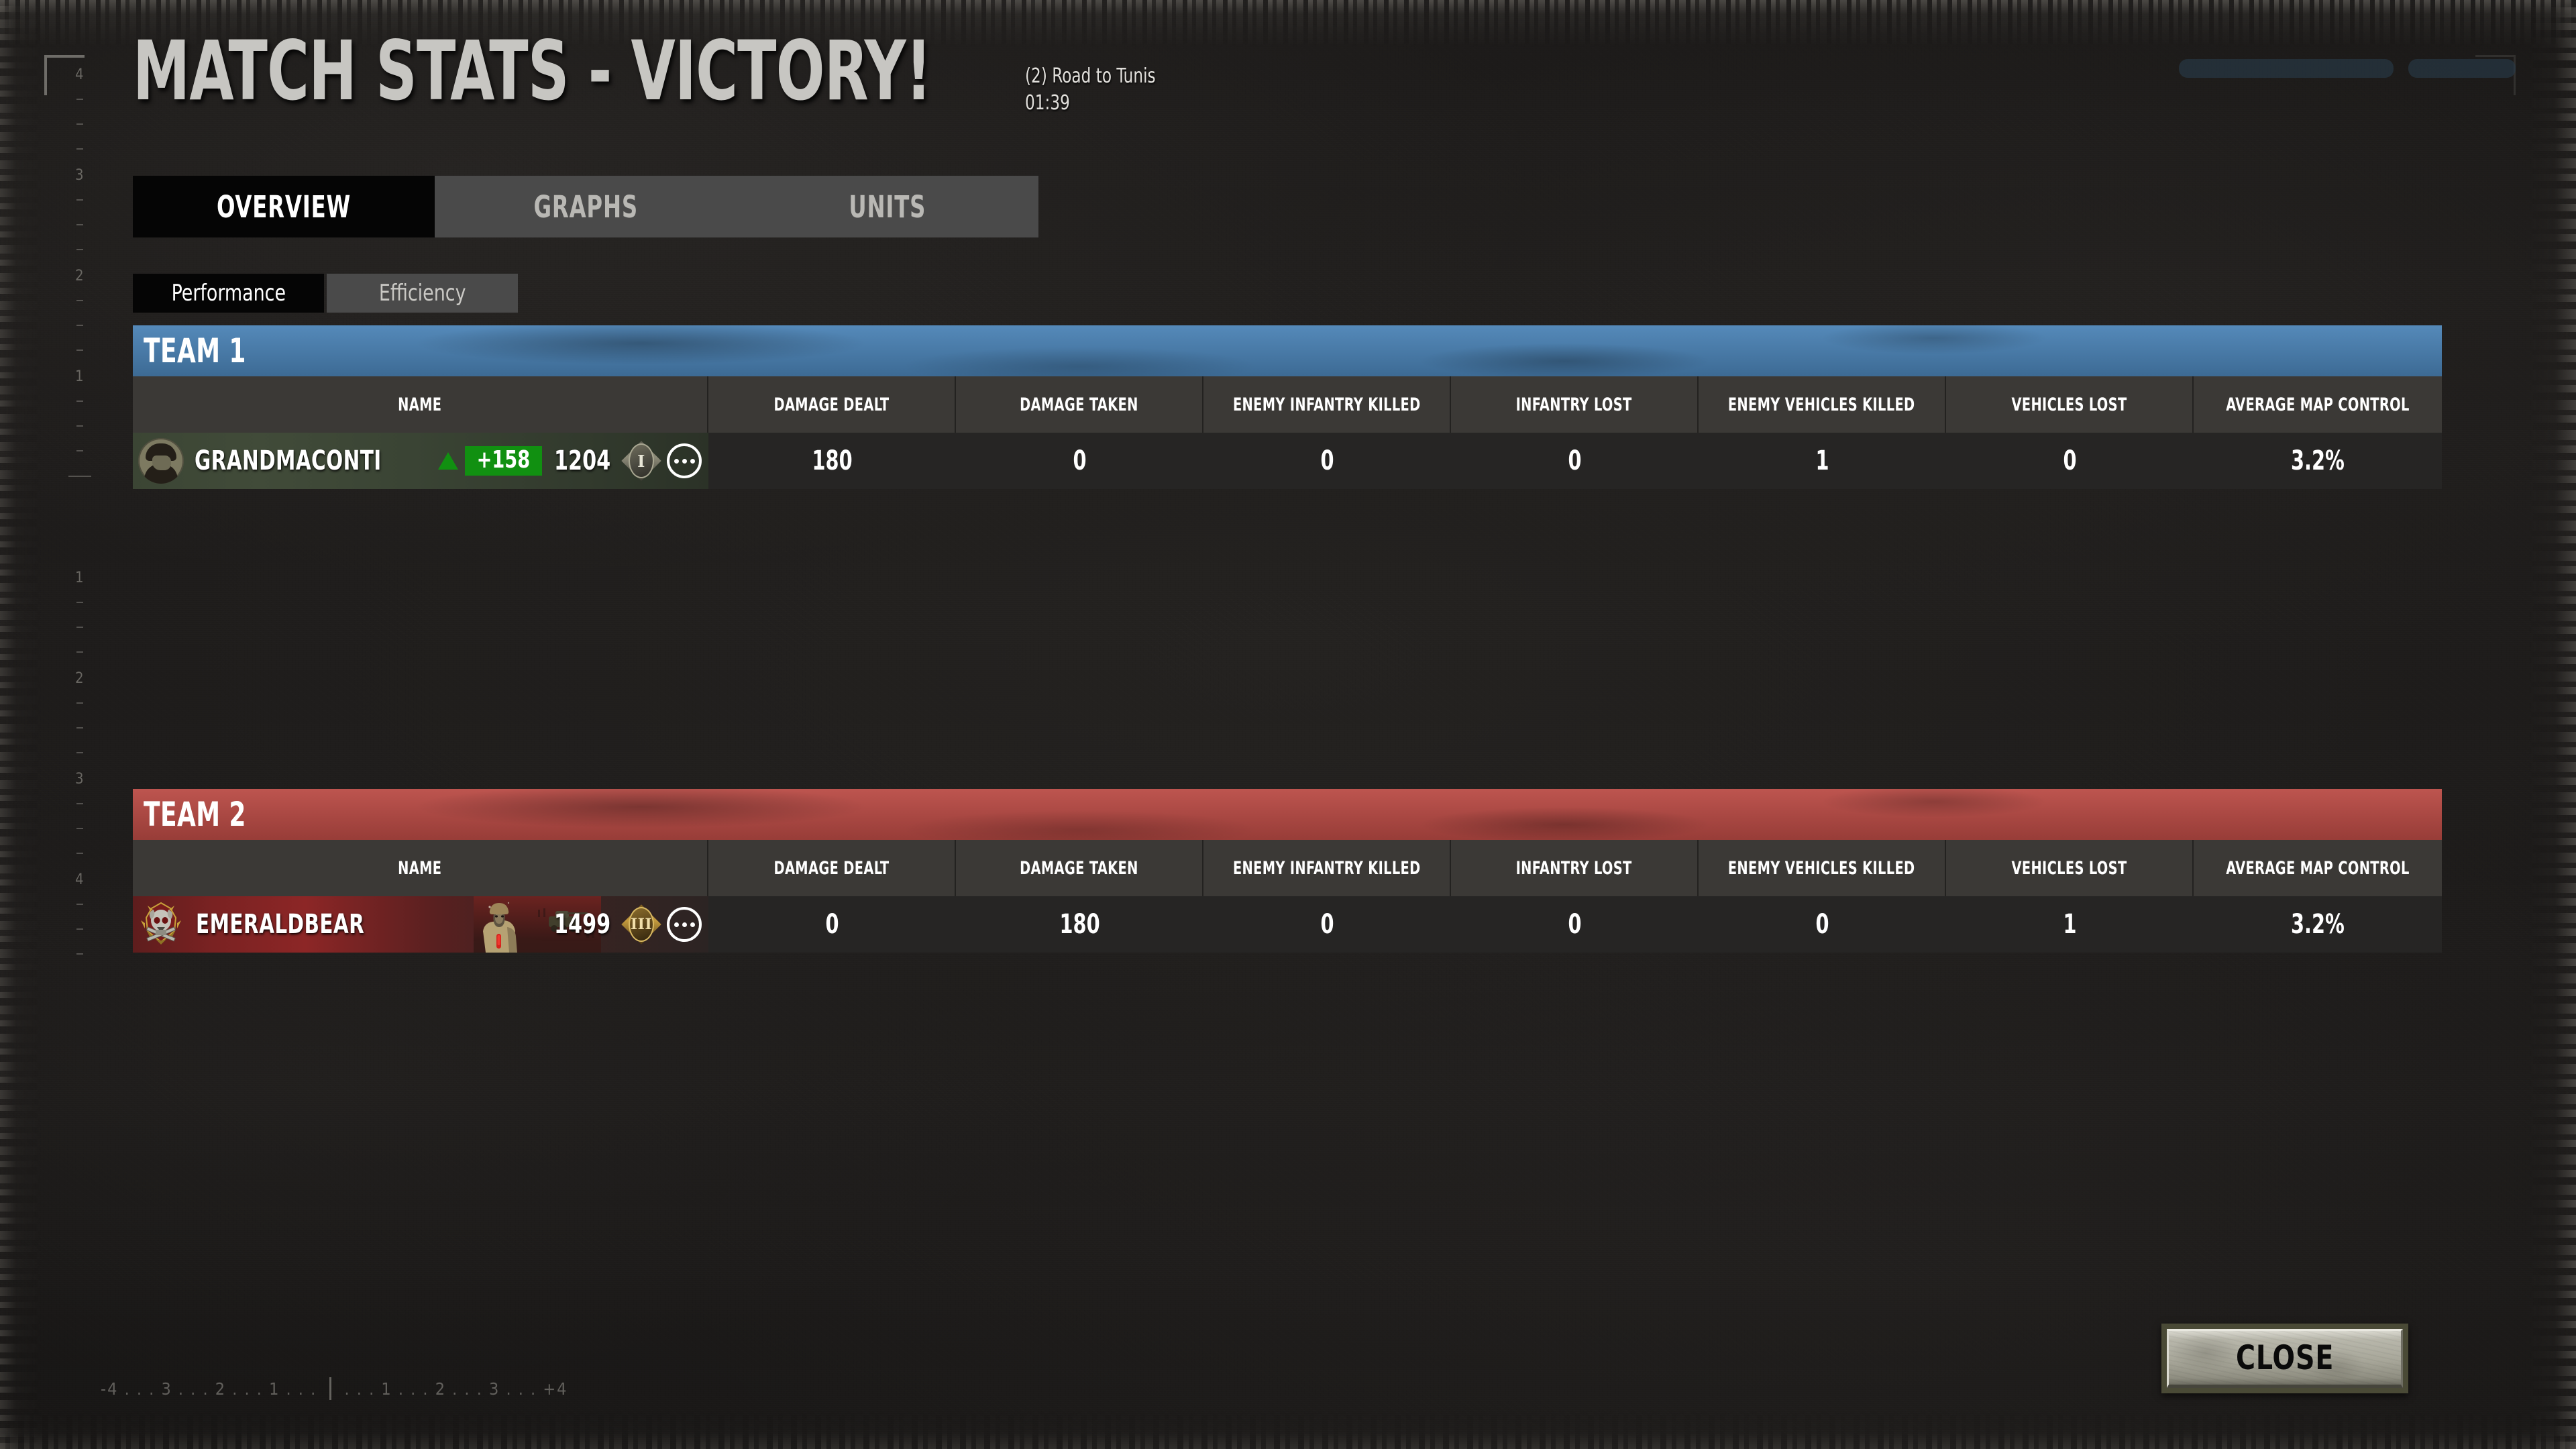  Describe the element at coordinates (641, 924) in the screenshot. I see `rank-badge: III` at that location.